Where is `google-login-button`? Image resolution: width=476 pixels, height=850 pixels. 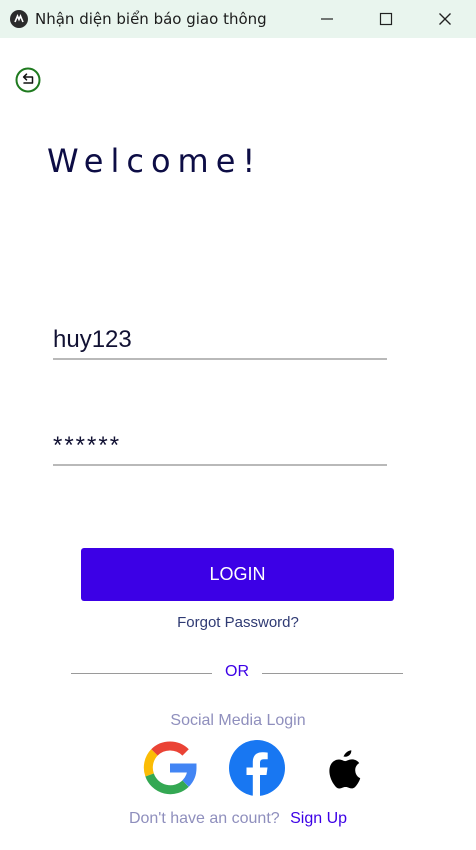 google-login-button is located at coordinates (170, 768).